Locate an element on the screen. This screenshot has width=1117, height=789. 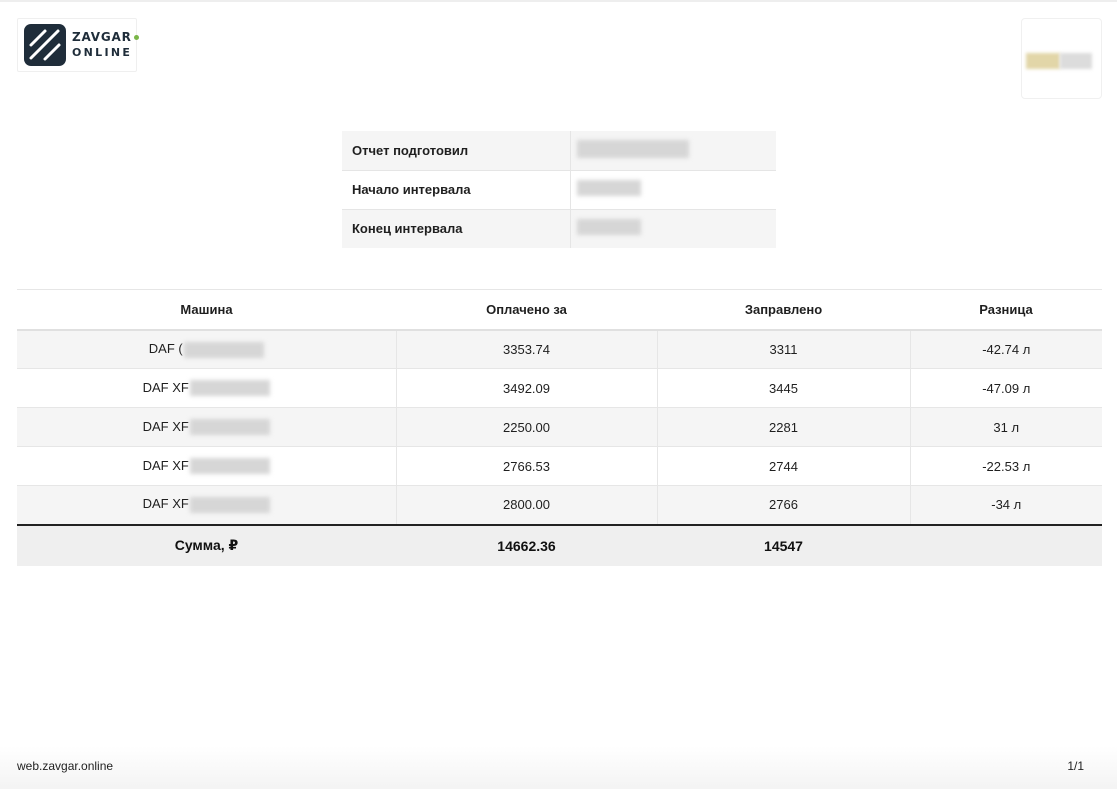
cell-fueled: 2281 is located at coordinates (783, 427).